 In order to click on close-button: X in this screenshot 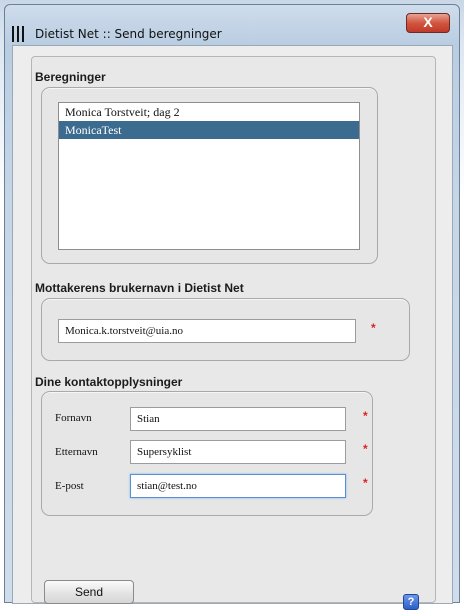, I will do `click(428, 23)`.